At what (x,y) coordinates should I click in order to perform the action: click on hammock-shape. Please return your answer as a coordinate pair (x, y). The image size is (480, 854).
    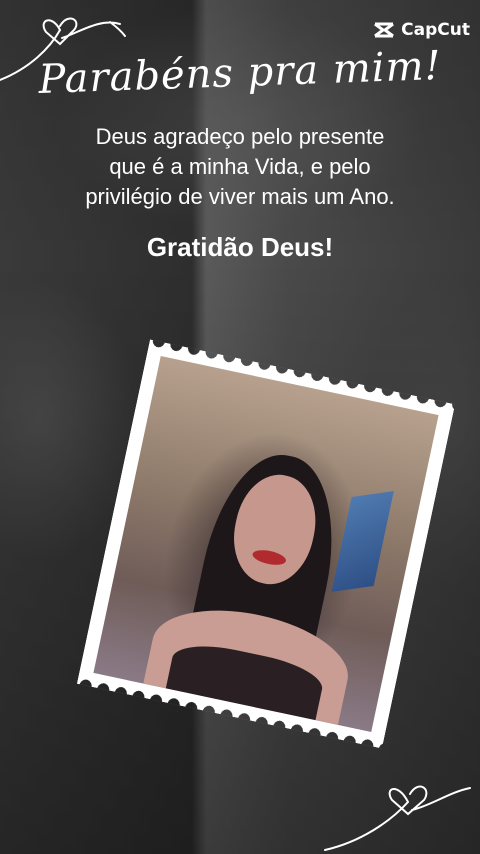
    Looking at the image, I should click on (362, 541).